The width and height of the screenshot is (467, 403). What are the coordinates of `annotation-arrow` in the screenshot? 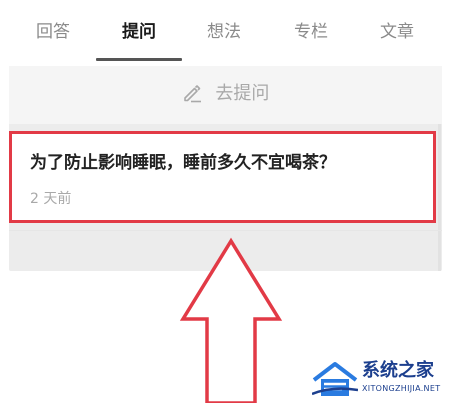 It's located at (231, 320).